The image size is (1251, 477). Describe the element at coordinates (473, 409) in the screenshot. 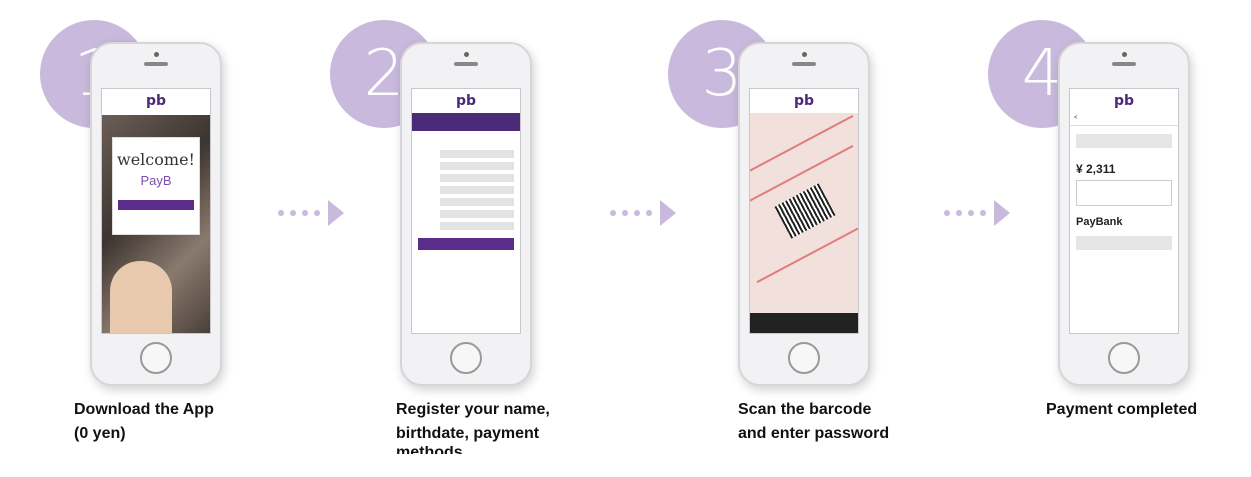

I see `caption-line: Register your name,` at that location.